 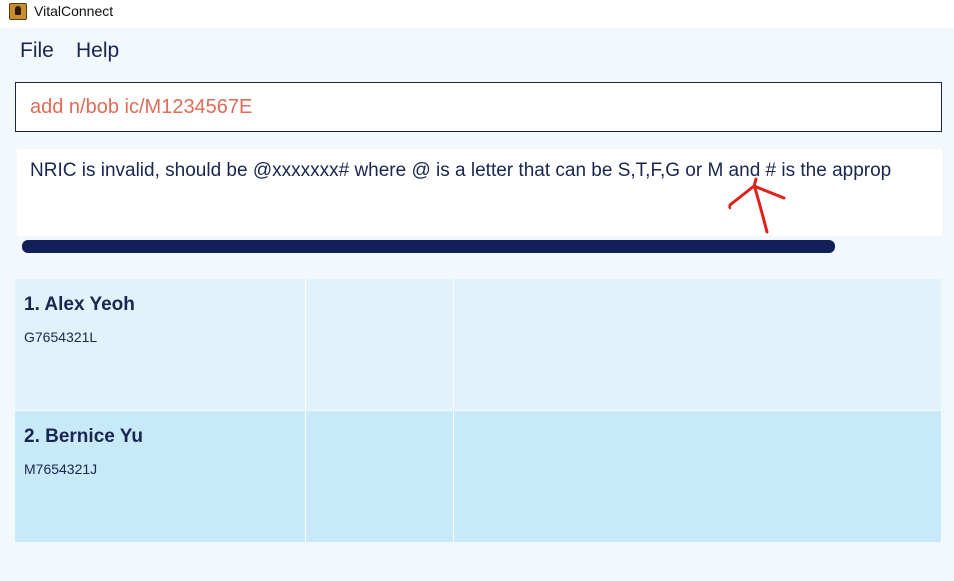 I want to click on person-nric: G7654321L, so click(x=61, y=337).